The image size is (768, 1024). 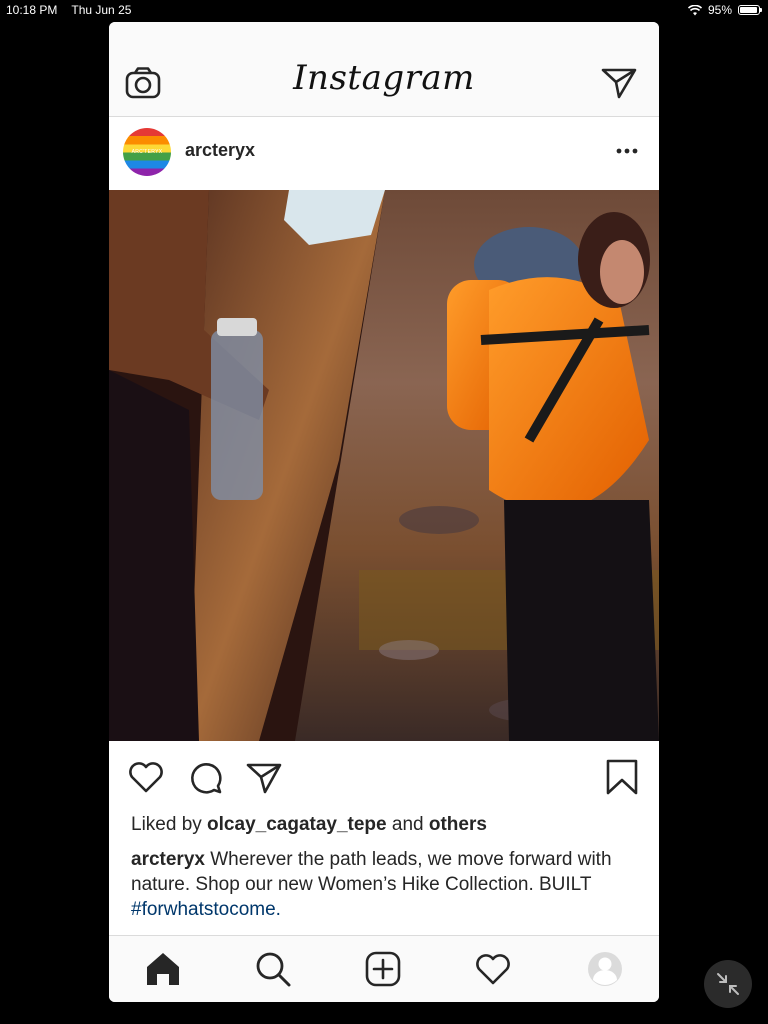 What do you see at coordinates (297, 824) in the screenshot?
I see `liked-user: olcay_cagatay_tepe` at bounding box center [297, 824].